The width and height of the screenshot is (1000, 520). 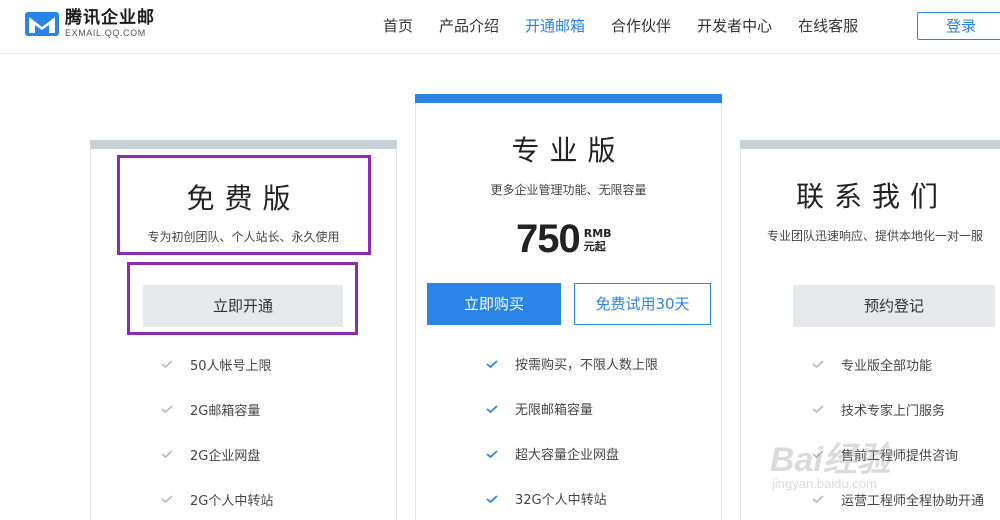 I want to click on annotation-box-title, so click(x=244, y=205).